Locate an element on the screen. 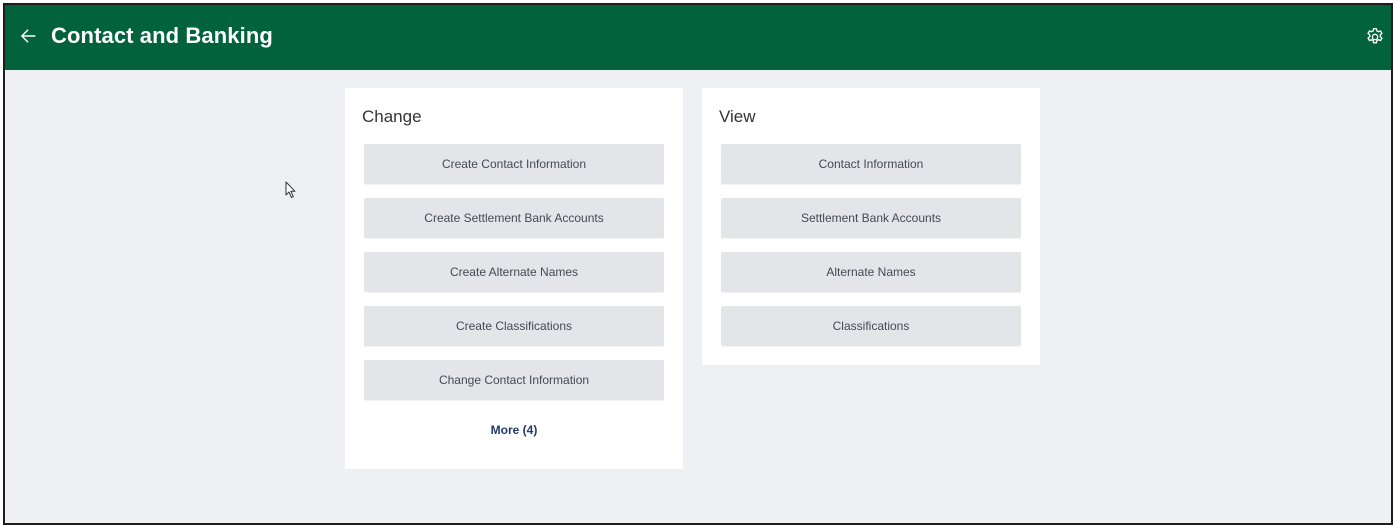 This screenshot has width=1396, height=525. create-contact-information-button: Create Contact Information is located at coordinates (514, 164).